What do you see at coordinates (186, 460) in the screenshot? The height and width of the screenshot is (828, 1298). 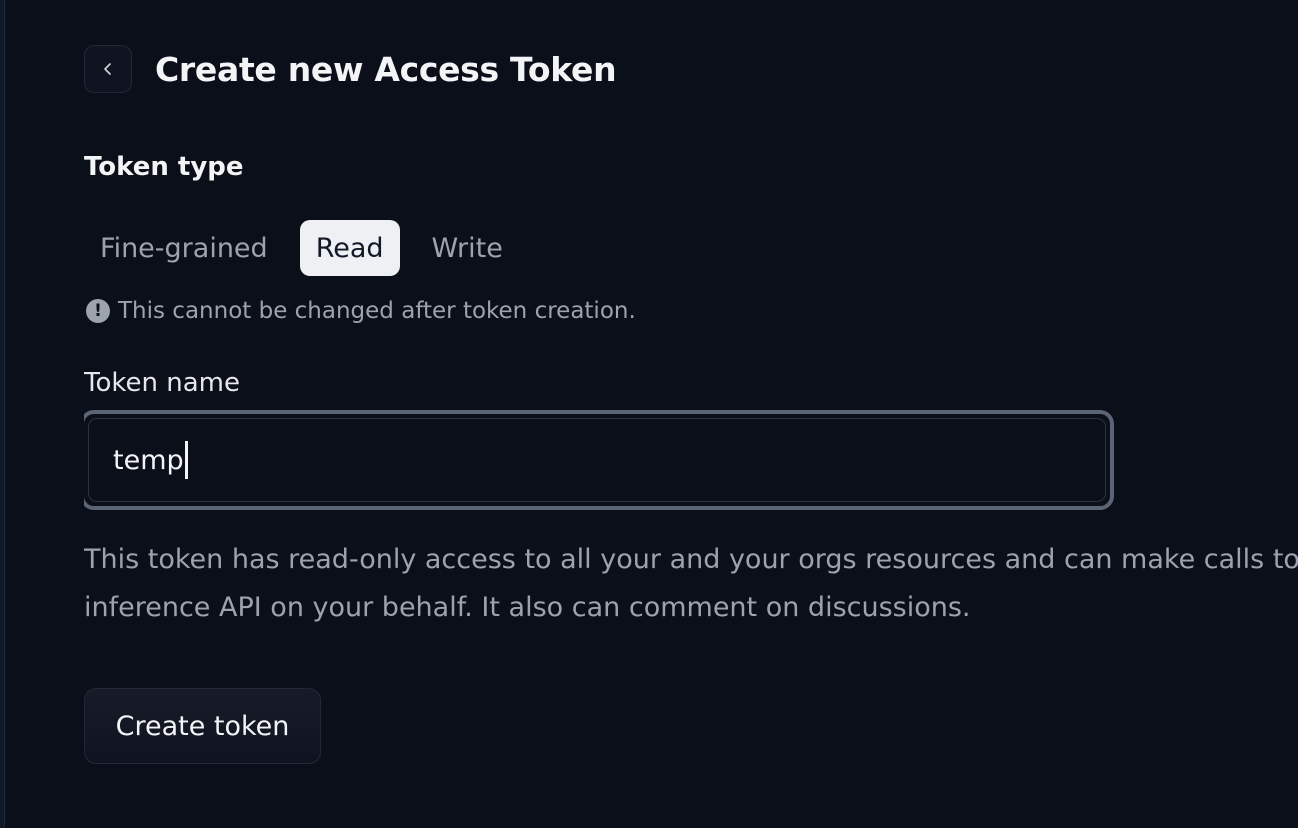 I see `text-caret` at bounding box center [186, 460].